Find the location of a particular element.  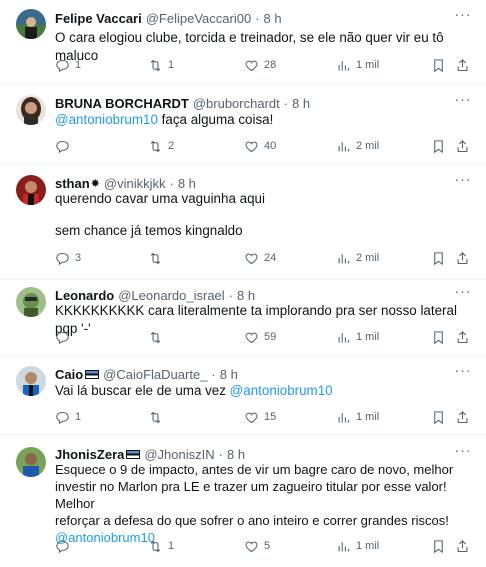

reply-button: 3 is located at coordinates (68, 258).